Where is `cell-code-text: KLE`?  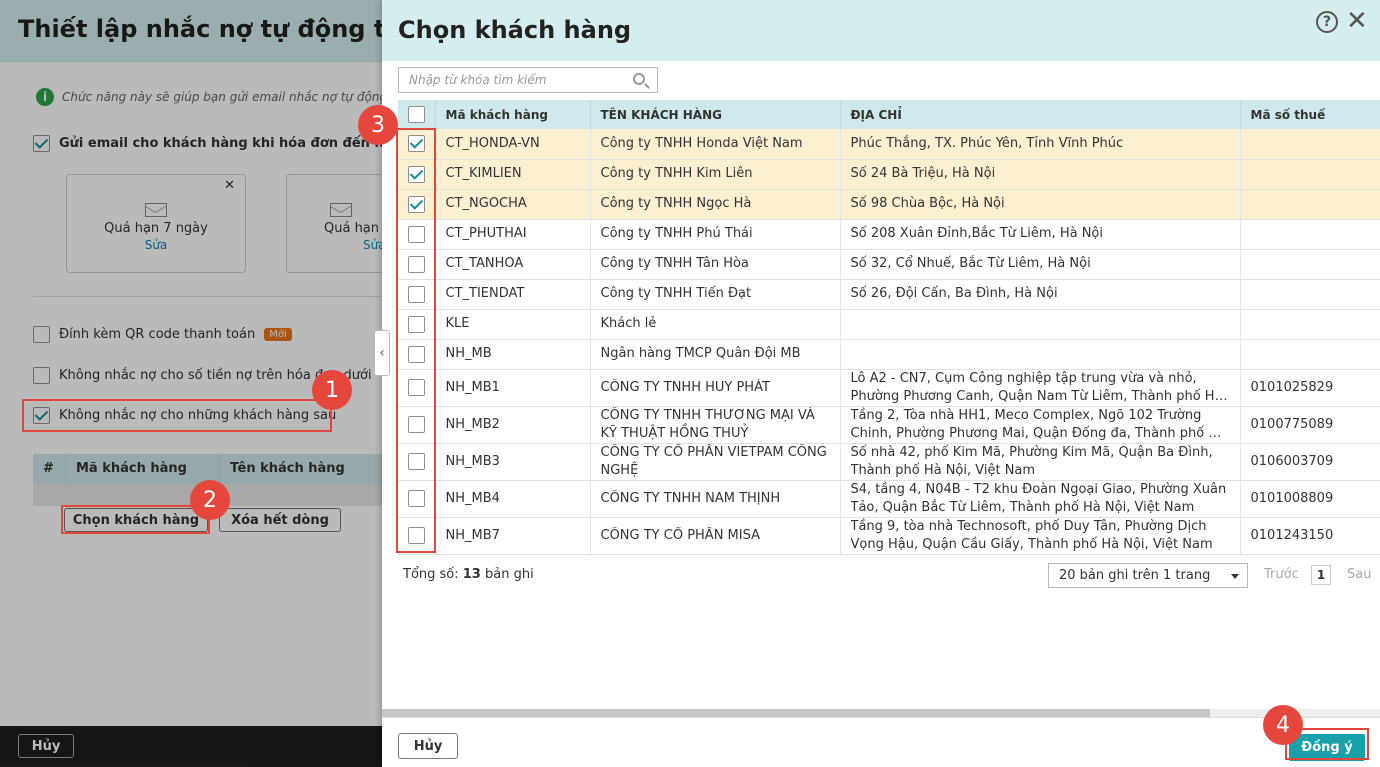
cell-code-text: KLE is located at coordinates (457, 323).